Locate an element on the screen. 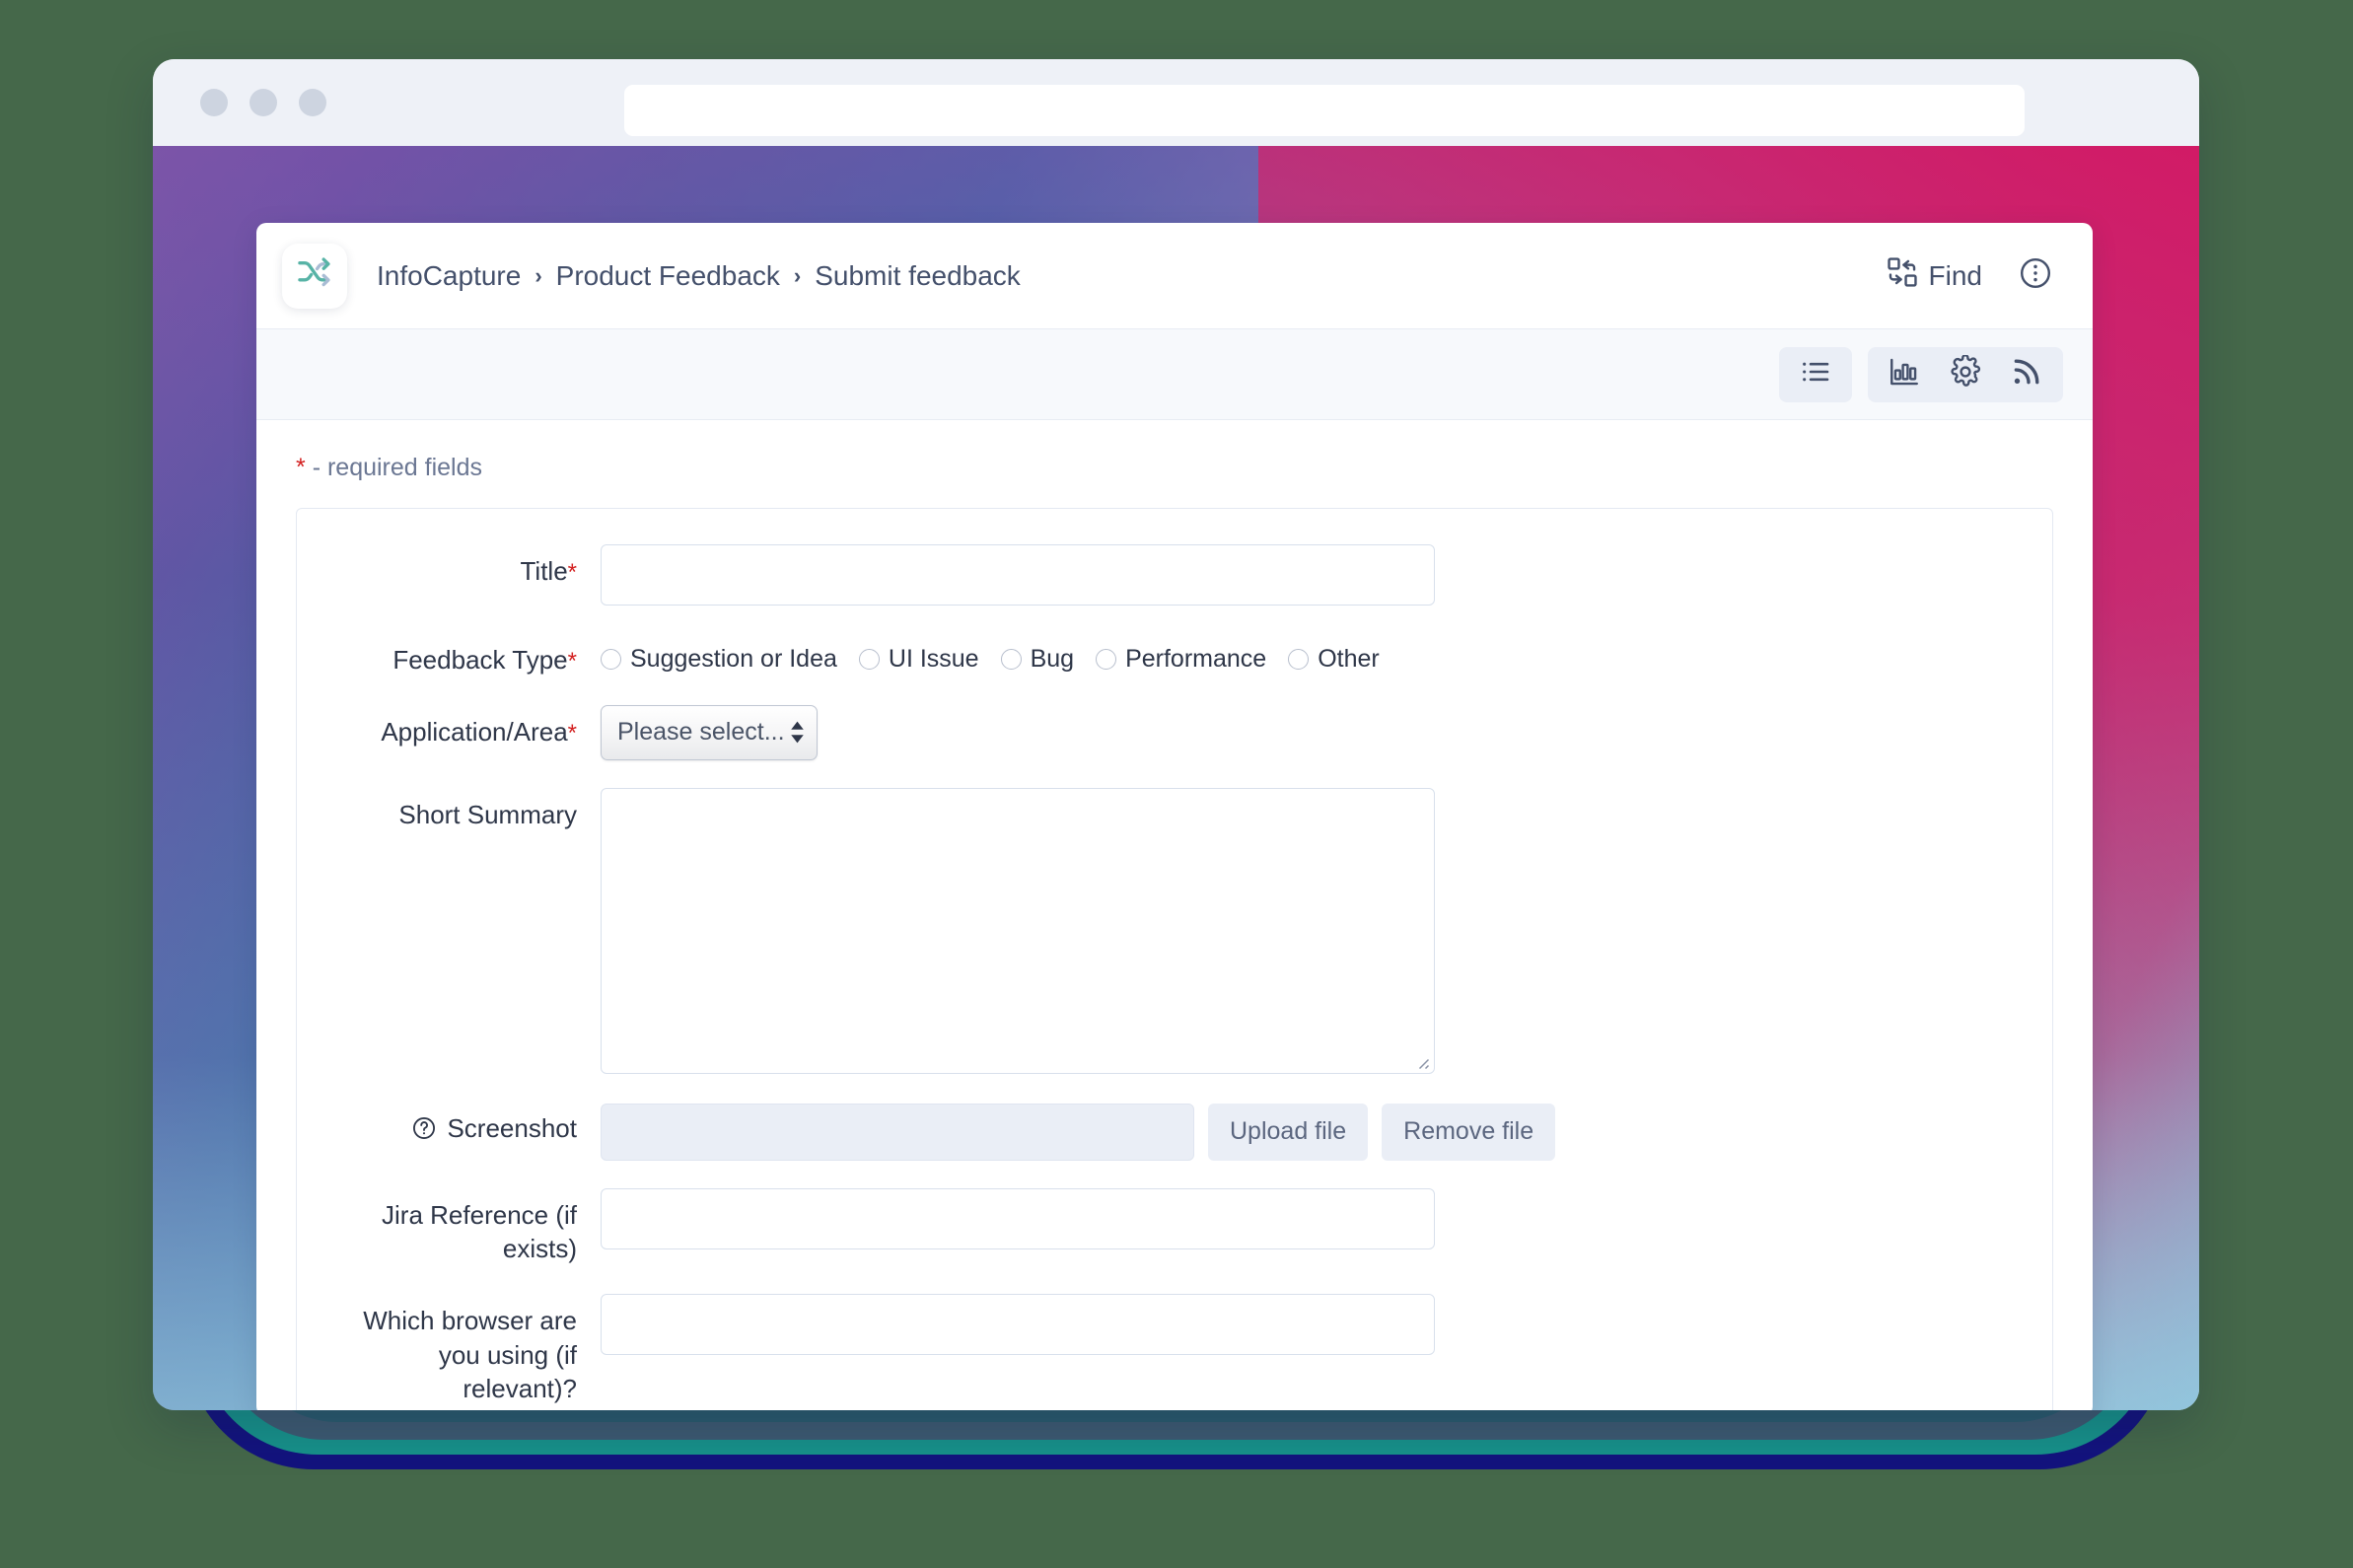 Image resolution: width=2353 pixels, height=1568 pixels. reports-button is located at coordinates (1904, 374).